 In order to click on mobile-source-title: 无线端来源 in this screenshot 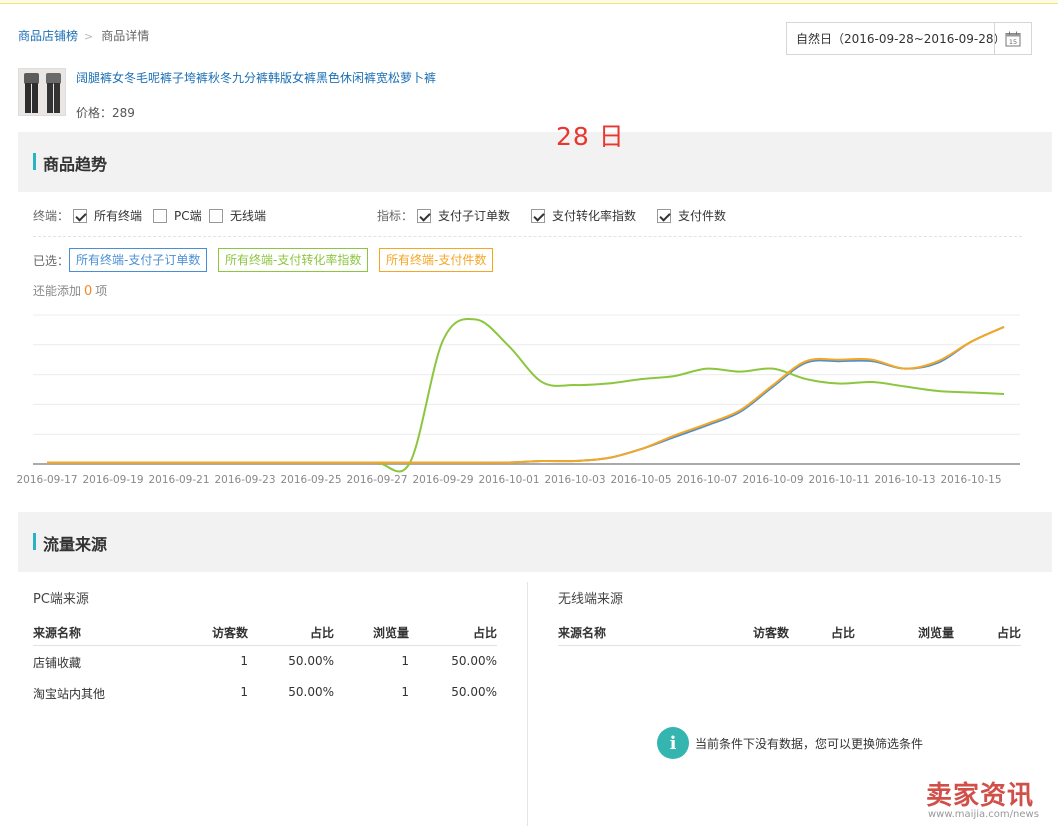, I will do `click(591, 599)`.